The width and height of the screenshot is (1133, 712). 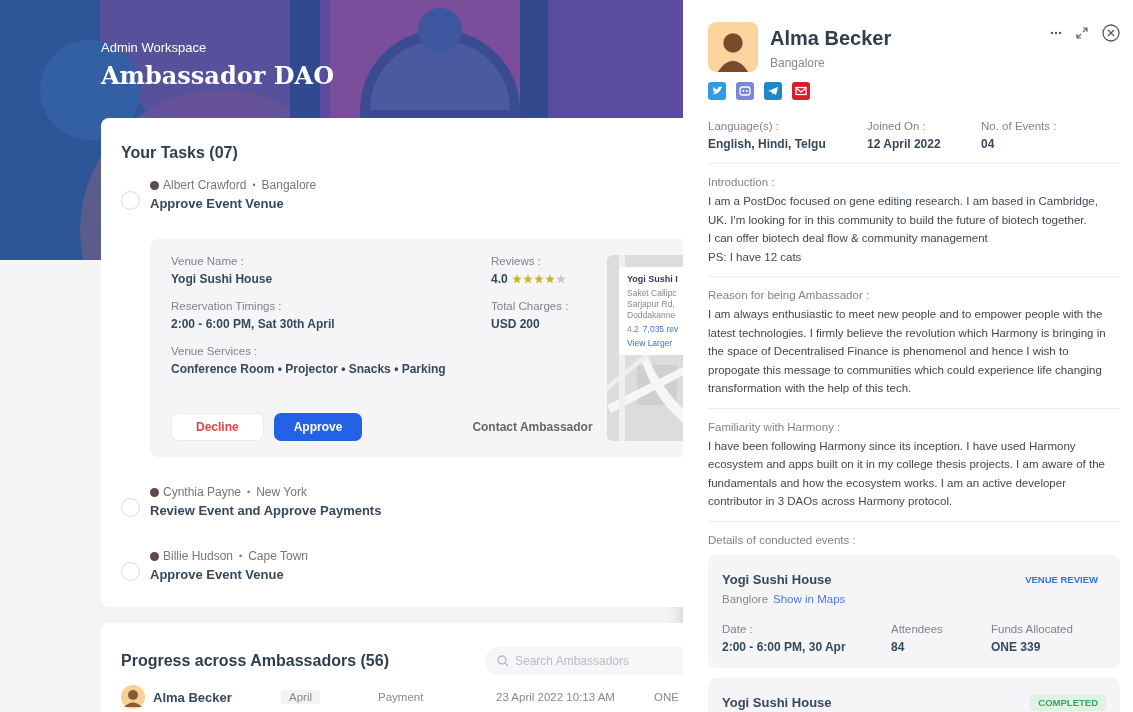 What do you see at coordinates (253, 324) in the screenshot?
I see `field-value: 2:00 - 6:00 PM, Sat 30th April` at bounding box center [253, 324].